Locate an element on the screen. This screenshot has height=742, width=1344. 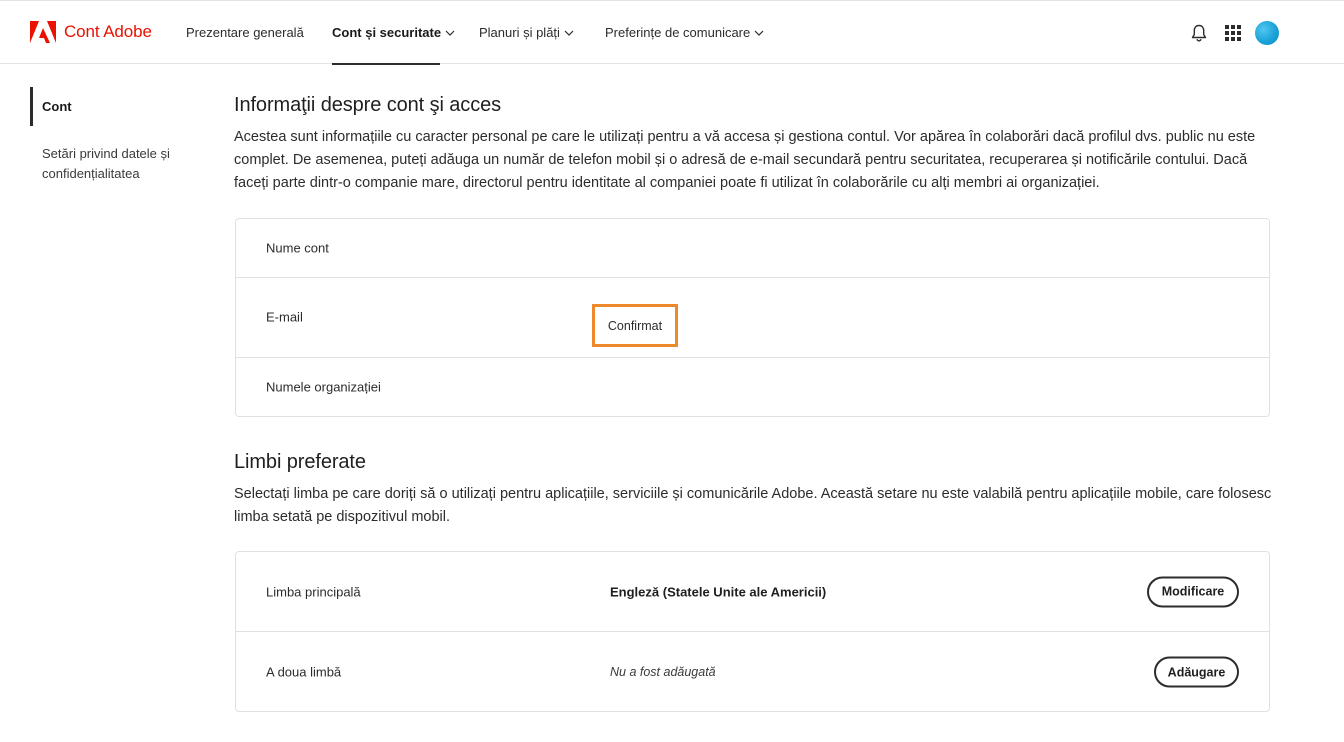
secondary-language-row: A doua limbă Nu a fost adăugată Adăugare is located at coordinates (752, 672).